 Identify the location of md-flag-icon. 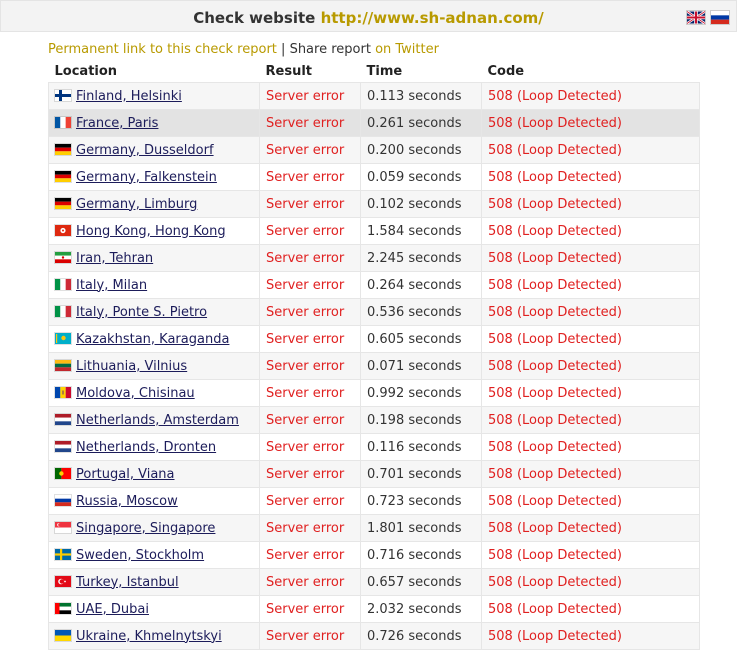
(63, 392).